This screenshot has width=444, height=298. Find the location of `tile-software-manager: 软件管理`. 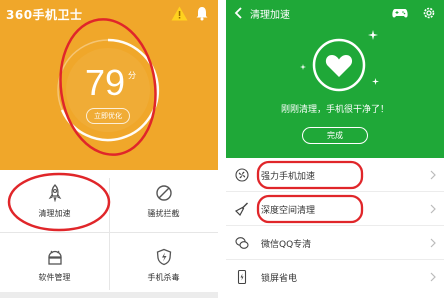

tile-software-manager: 软件管理 is located at coordinates (54, 264).